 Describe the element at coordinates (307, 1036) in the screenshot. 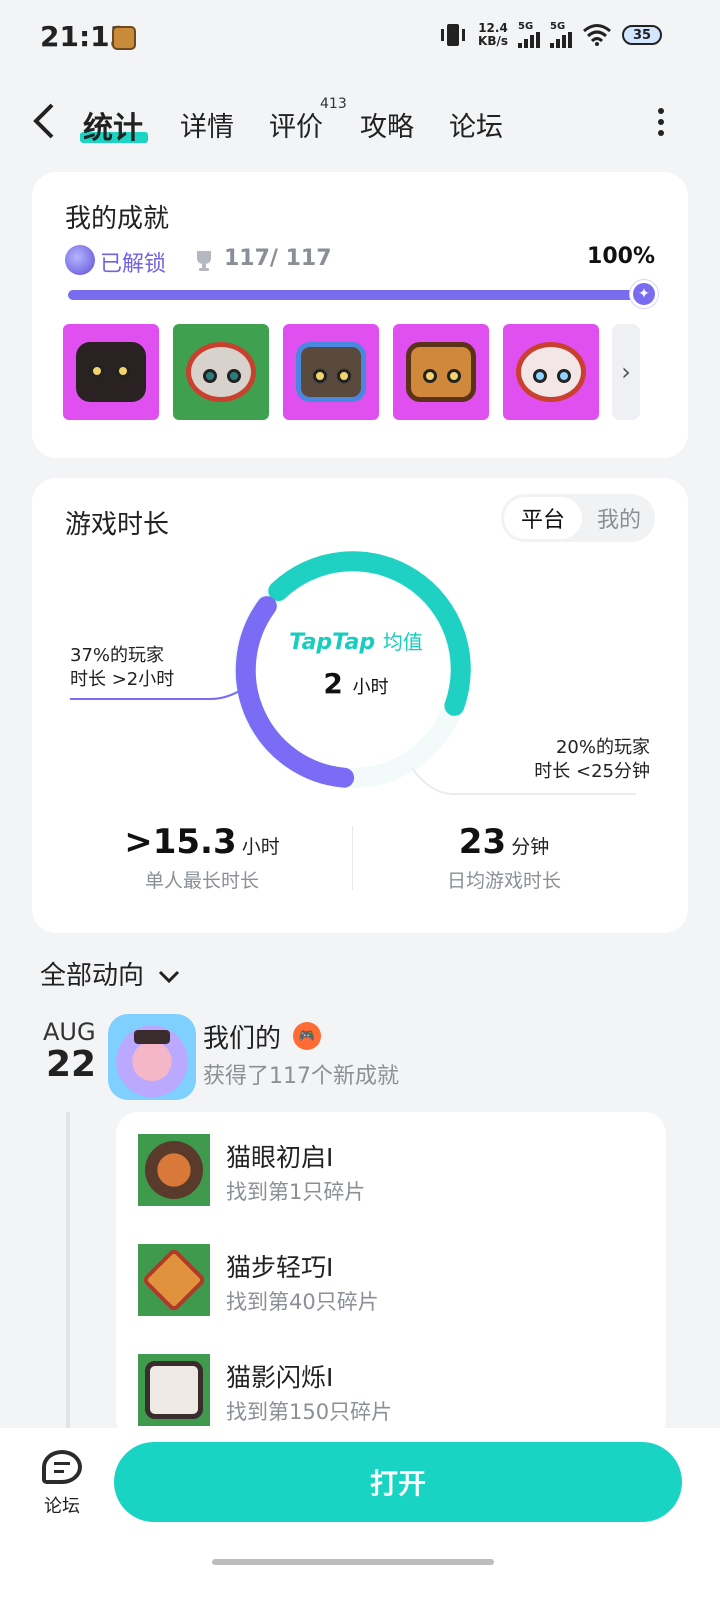

I see `gamepad-icon: 🎮` at that location.